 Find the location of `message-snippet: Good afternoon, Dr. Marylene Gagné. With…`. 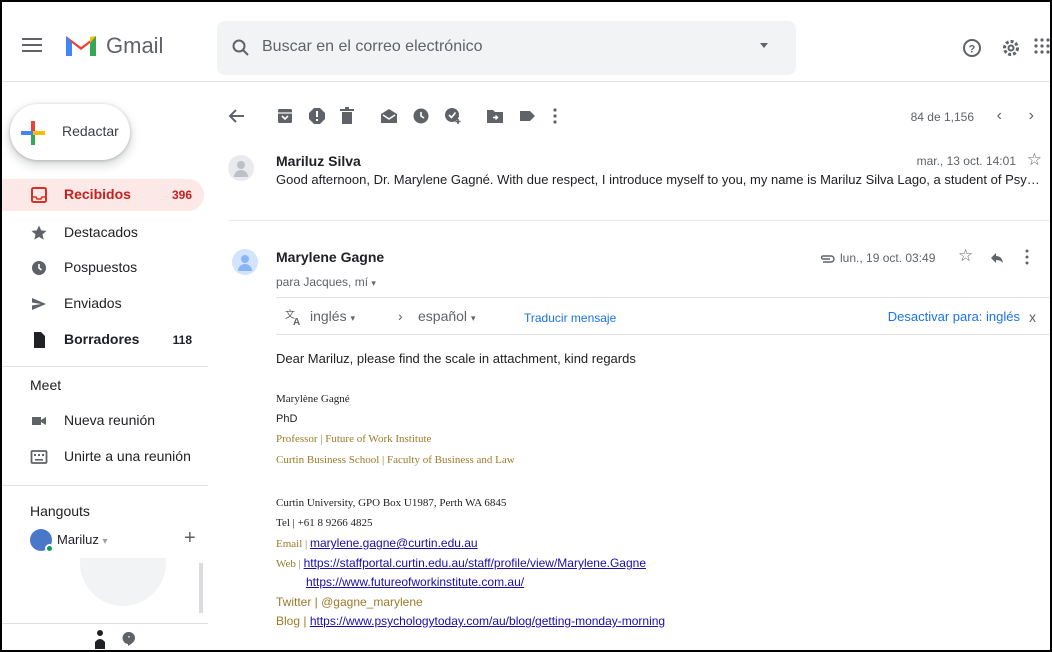

message-snippet: Good afternoon, Dr. Marylene Gagné. With… is located at coordinates (659, 179).